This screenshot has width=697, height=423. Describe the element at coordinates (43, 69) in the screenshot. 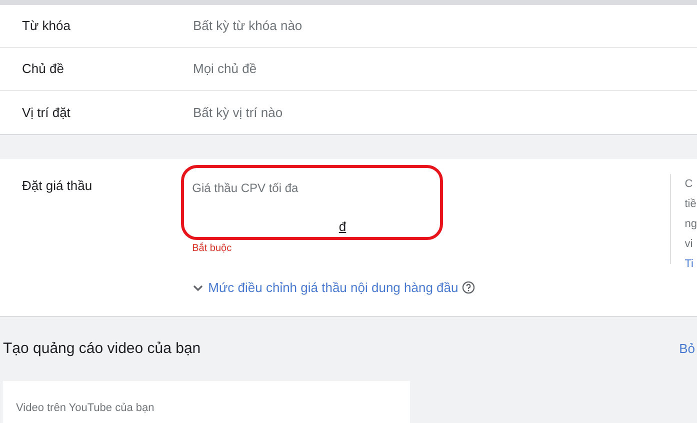

I see `row-label: Chủ đề` at that location.